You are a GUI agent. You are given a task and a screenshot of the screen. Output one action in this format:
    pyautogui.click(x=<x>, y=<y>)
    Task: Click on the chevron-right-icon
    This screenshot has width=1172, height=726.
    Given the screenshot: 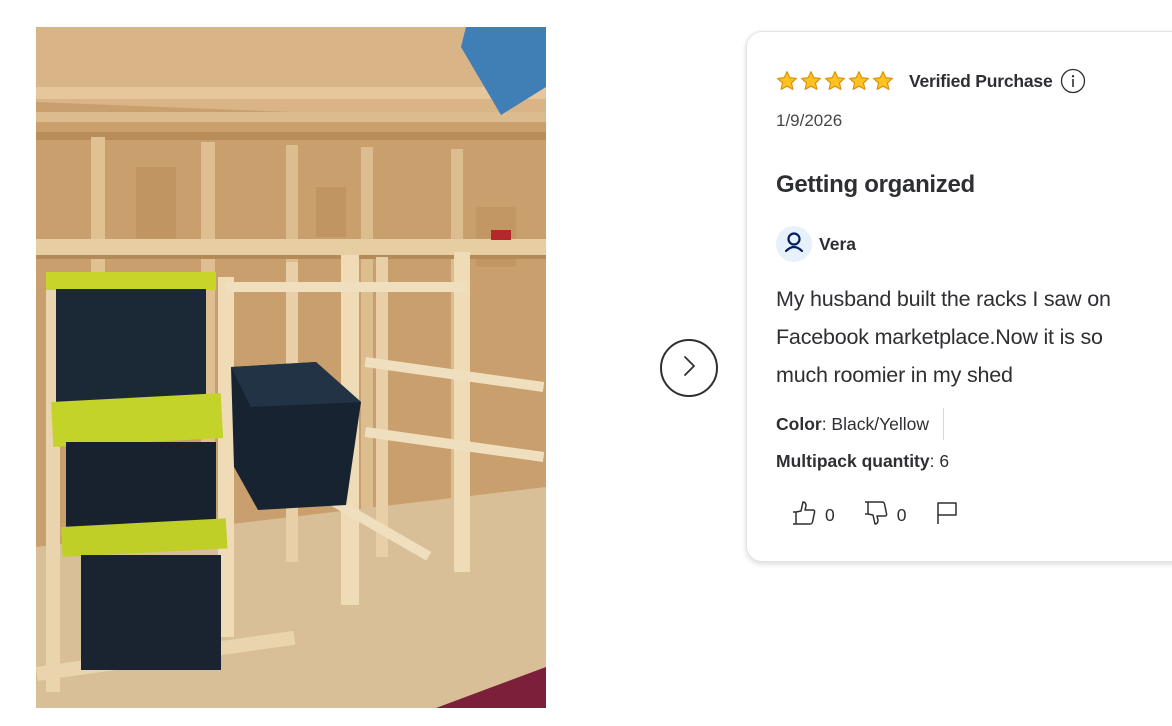 What is the action you would take?
    pyautogui.click(x=689, y=368)
    